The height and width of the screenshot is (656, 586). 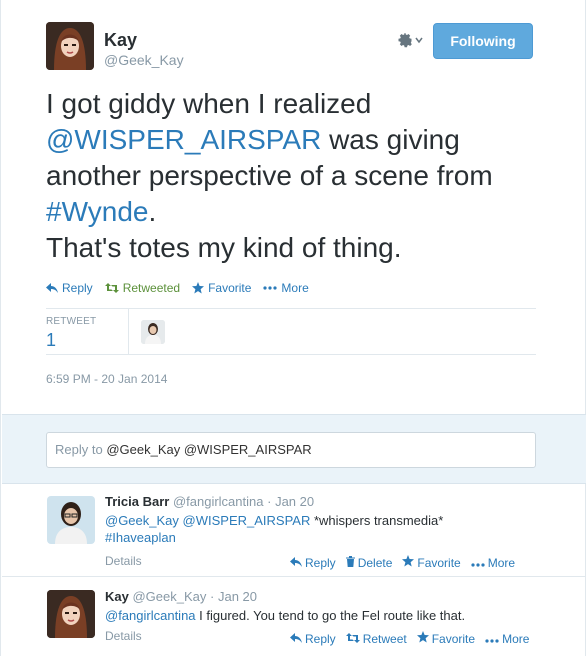 What do you see at coordinates (117, 596) in the screenshot?
I see `reply-author-name: Kay` at bounding box center [117, 596].